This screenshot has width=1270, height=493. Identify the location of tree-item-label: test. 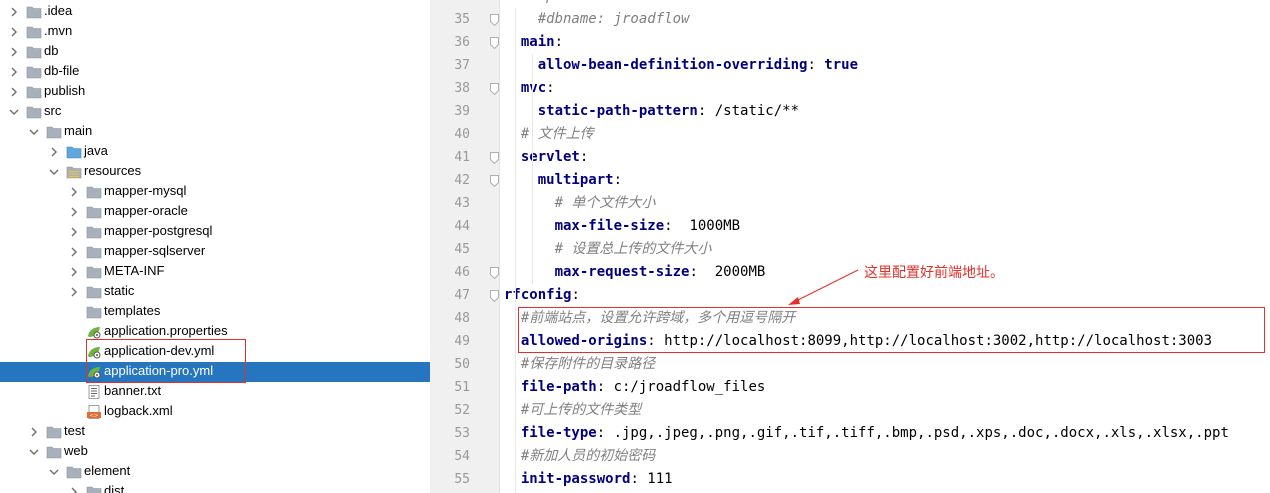
(74, 430).